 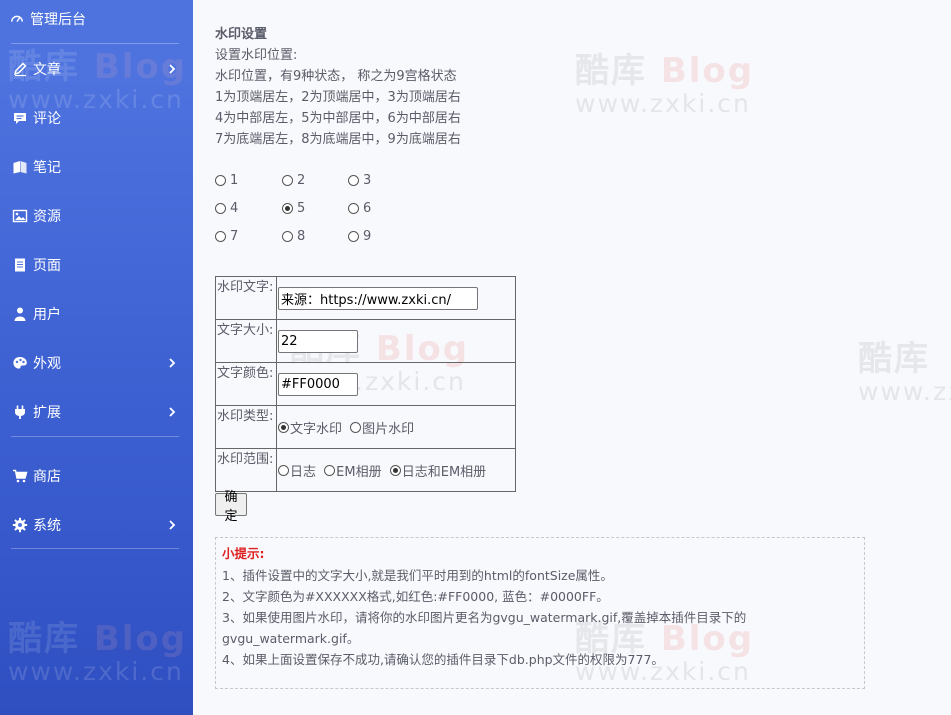 What do you see at coordinates (359, 236) in the screenshot?
I see `position-radio-9: 9` at bounding box center [359, 236].